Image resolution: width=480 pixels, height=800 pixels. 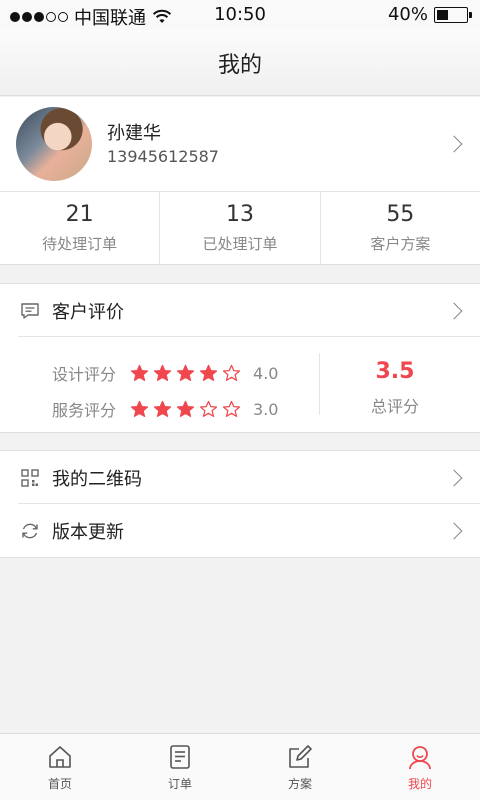 I want to click on tab-plans: 方案, so click(x=300, y=767).